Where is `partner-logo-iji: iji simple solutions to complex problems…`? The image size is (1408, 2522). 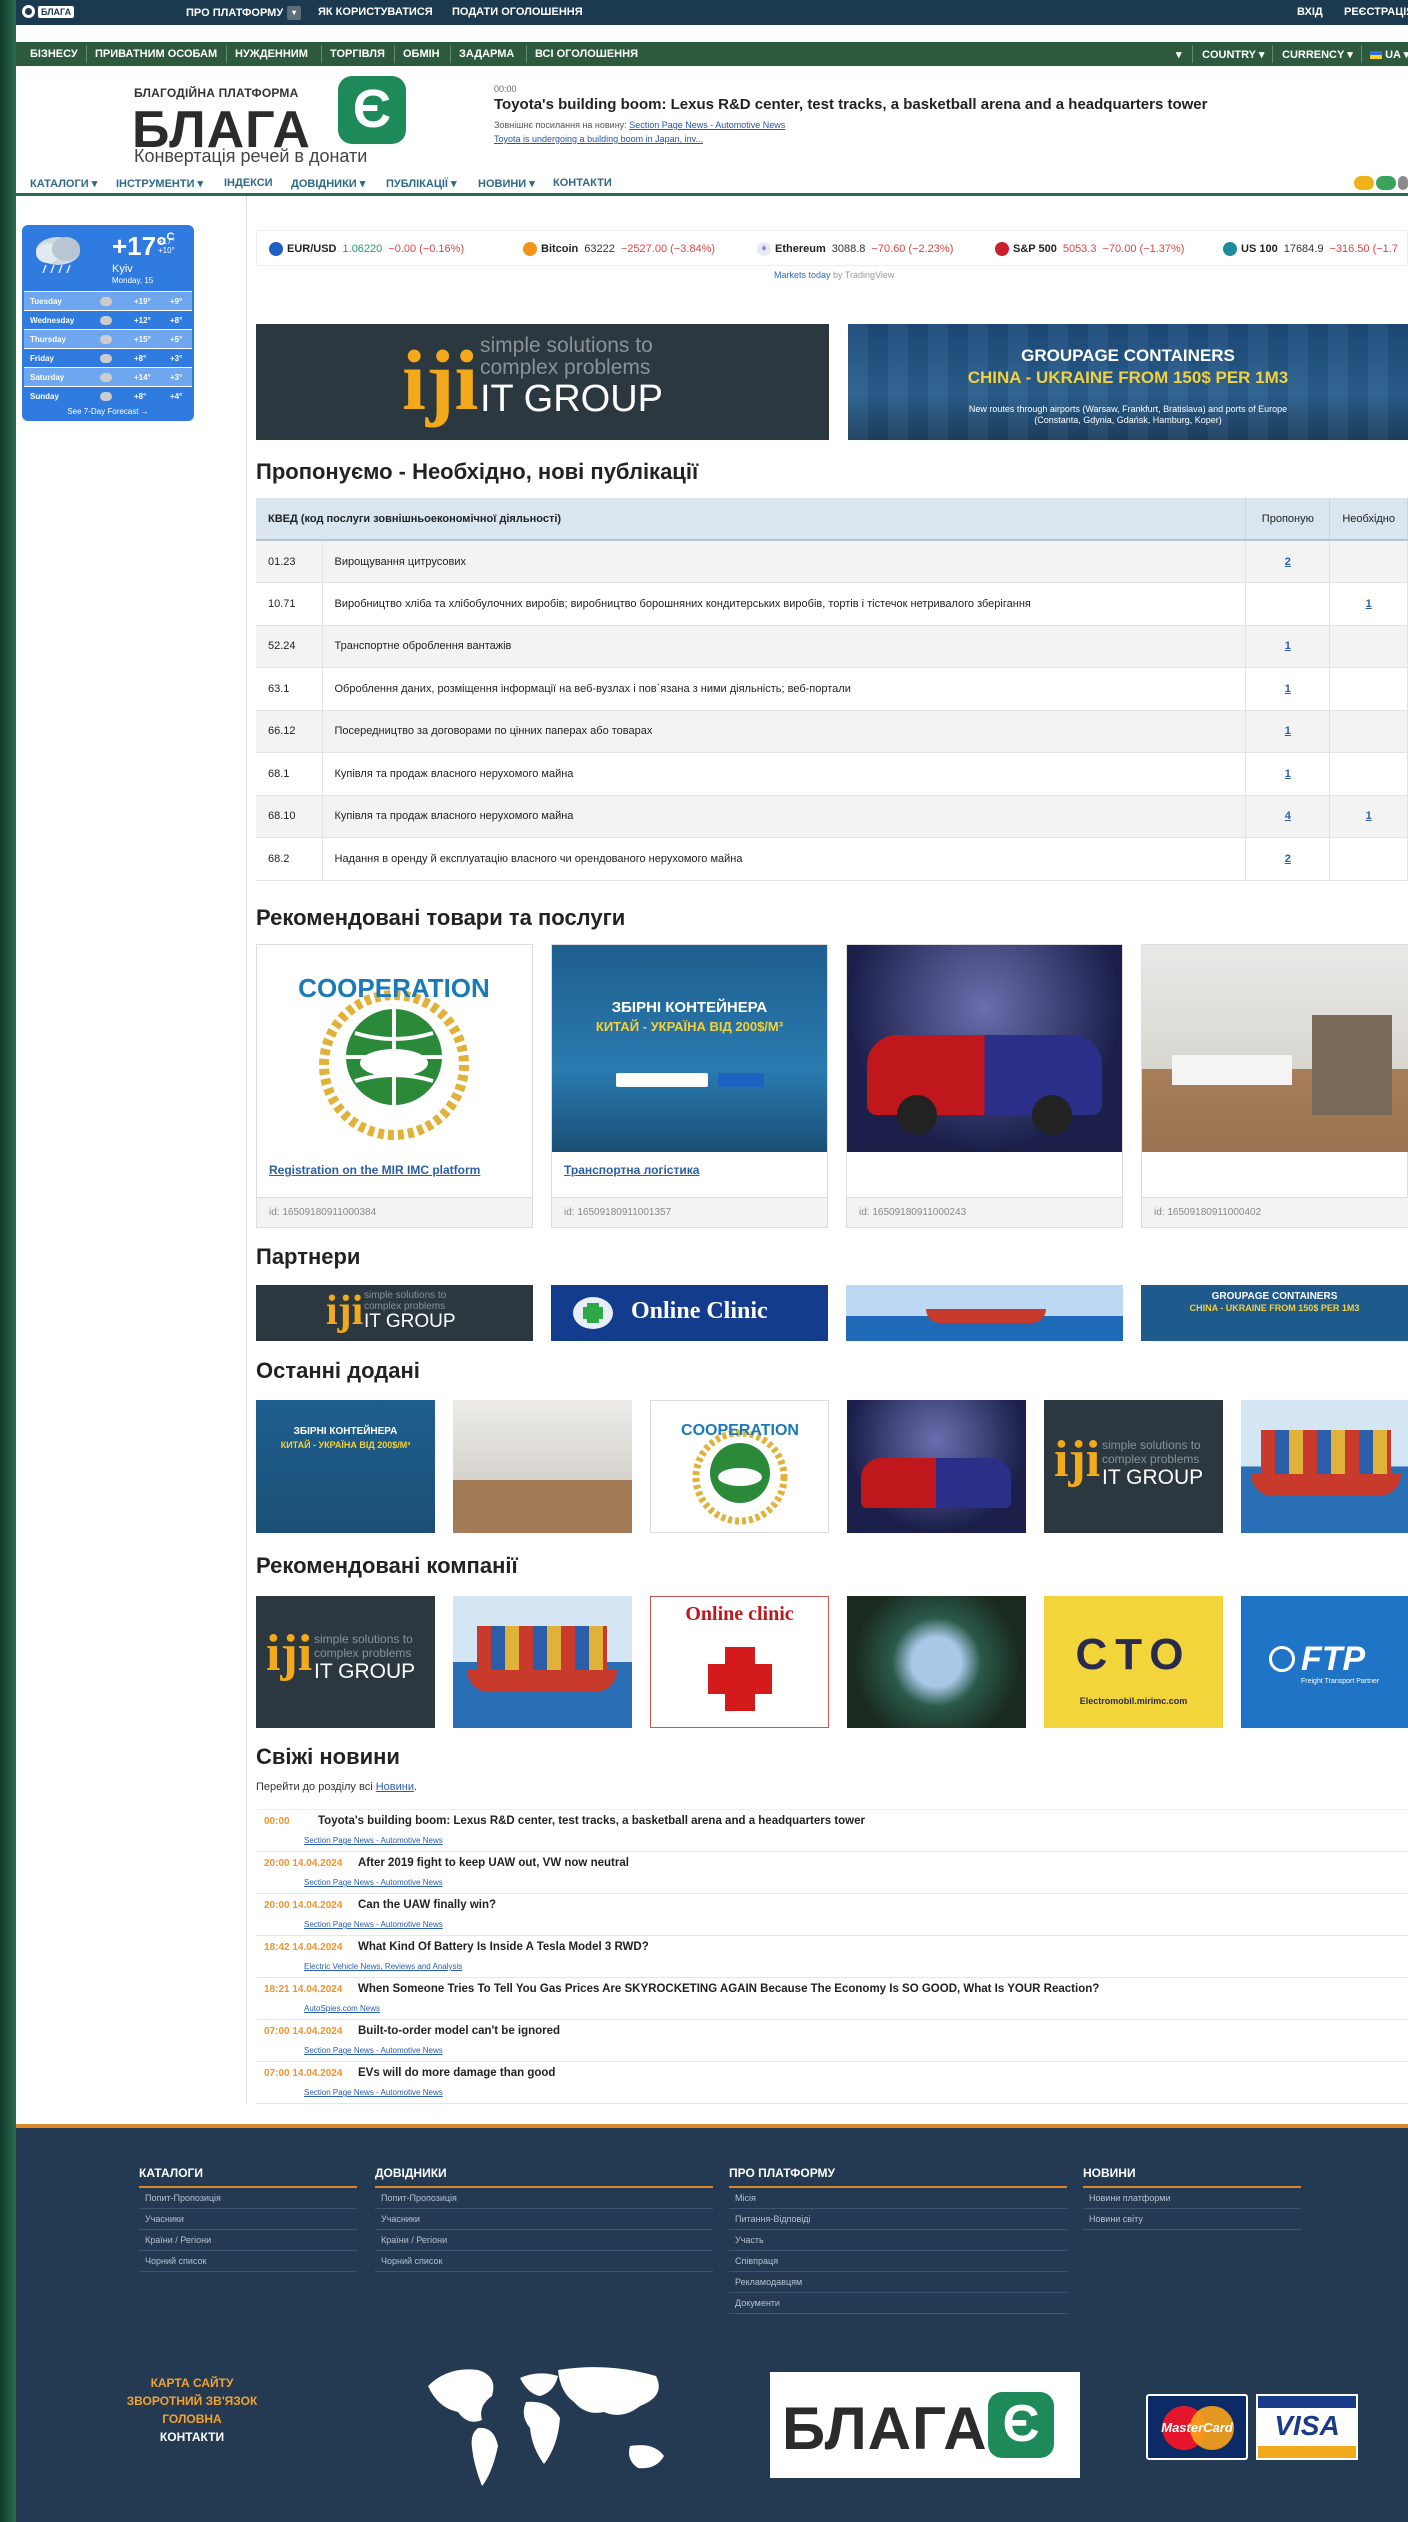 partner-logo-iji: iji simple solutions to complex problems… is located at coordinates (394, 1313).